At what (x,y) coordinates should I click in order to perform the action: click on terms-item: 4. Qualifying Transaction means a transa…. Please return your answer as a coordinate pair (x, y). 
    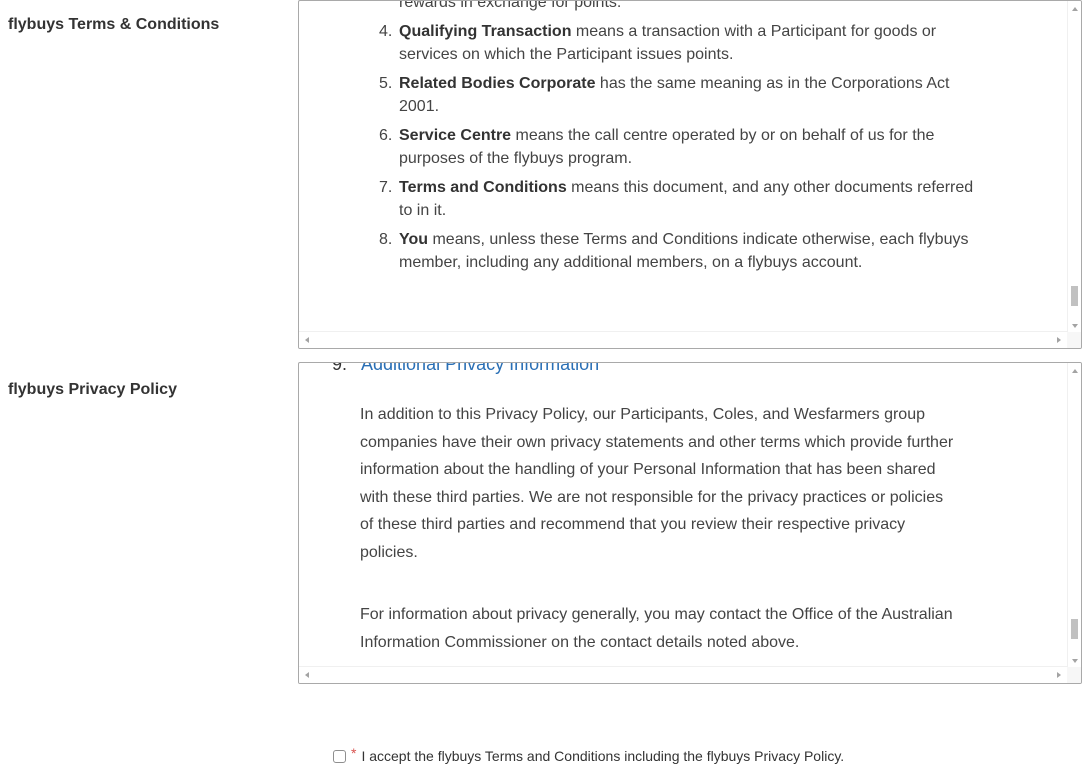
    Looking at the image, I should click on (658, 43).